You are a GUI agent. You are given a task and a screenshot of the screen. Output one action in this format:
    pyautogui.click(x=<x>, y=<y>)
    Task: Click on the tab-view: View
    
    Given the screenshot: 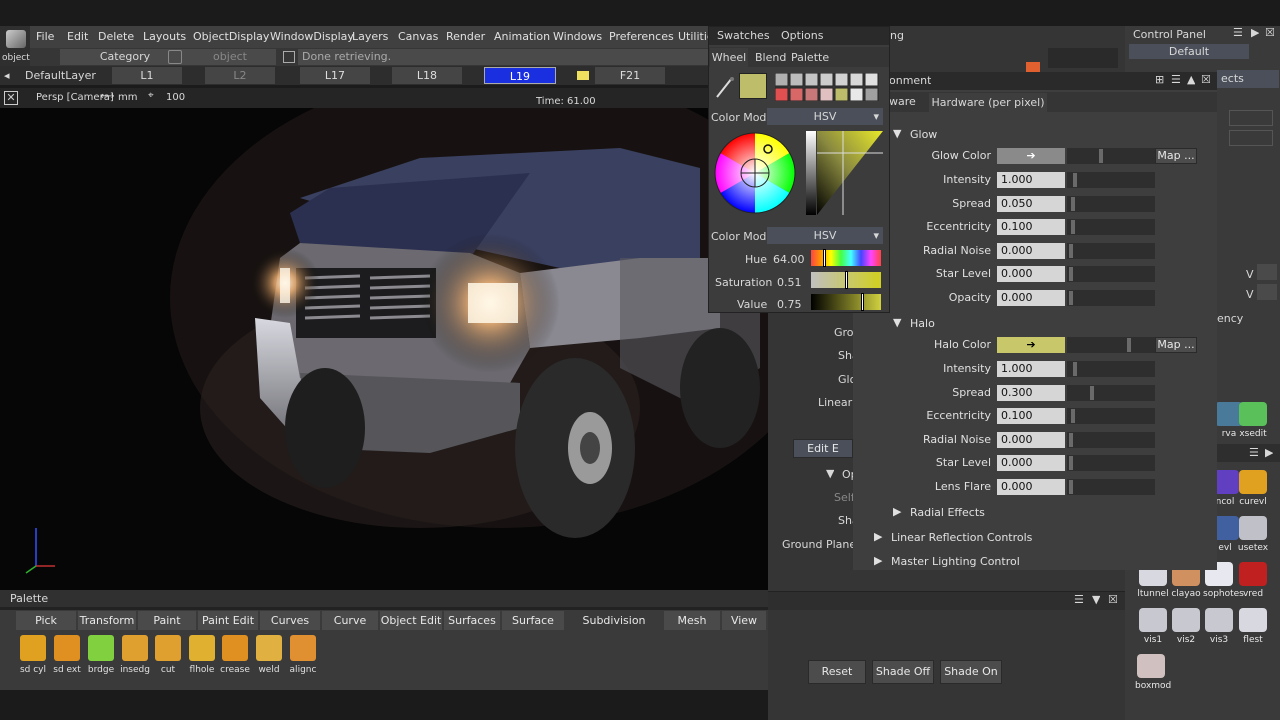 What is the action you would take?
    pyautogui.click(x=744, y=620)
    